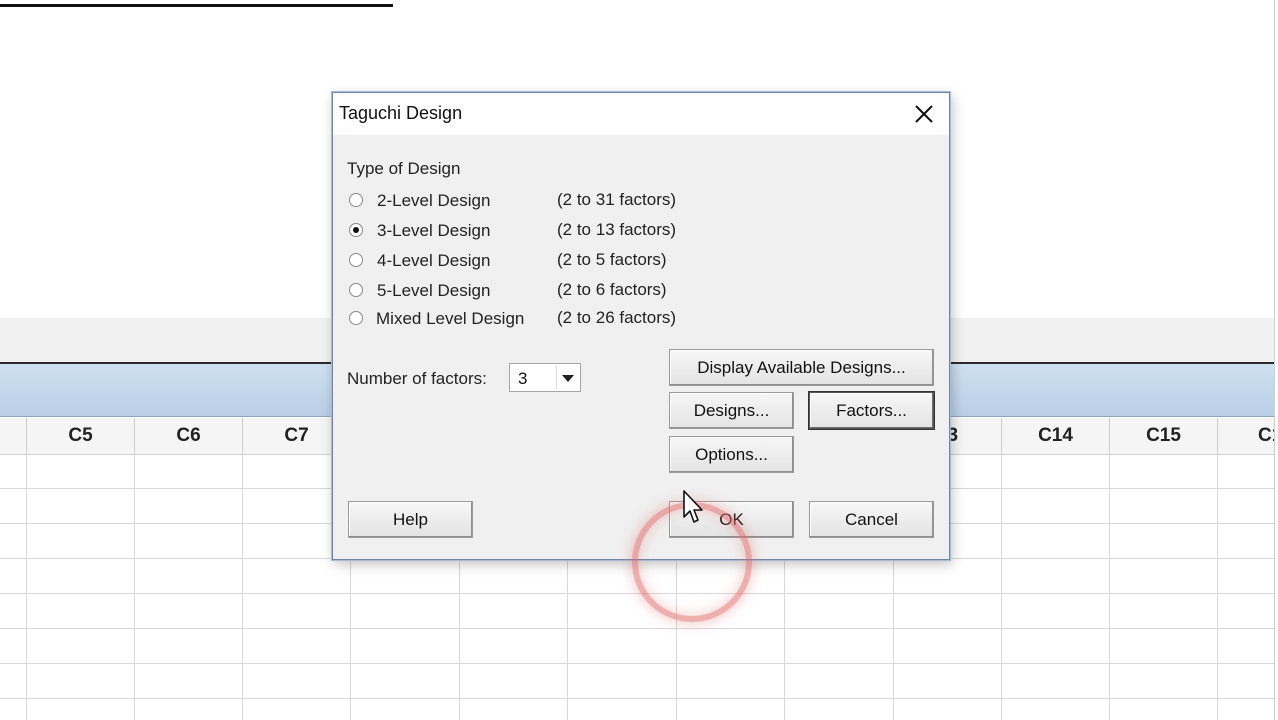 The width and height of the screenshot is (1278, 720). What do you see at coordinates (196, 5) in the screenshot?
I see `top-rule` at bounding box center [196, 5].